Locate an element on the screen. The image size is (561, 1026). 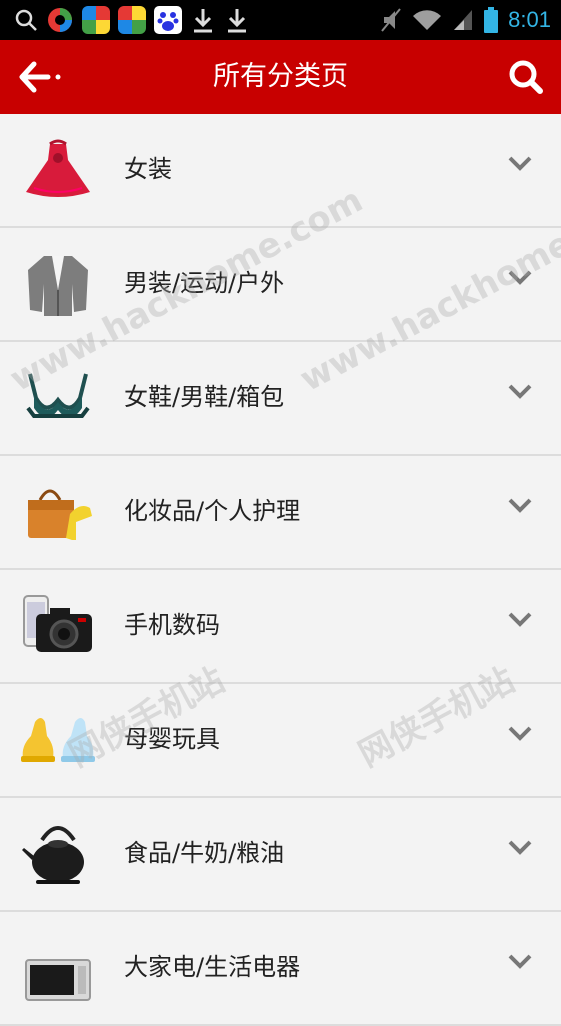
teapot-icon is located at coordinates (53, 855).